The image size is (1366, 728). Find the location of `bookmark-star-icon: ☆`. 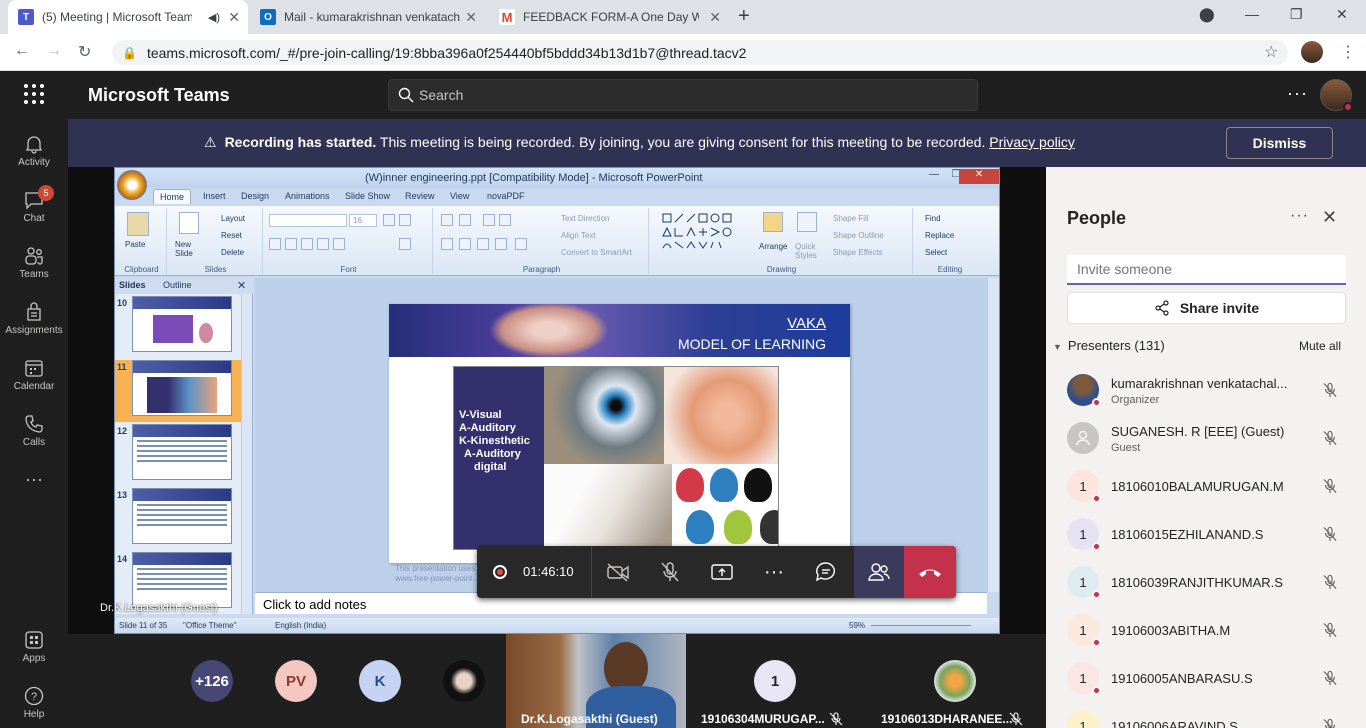

bookmark-star-icon: ☆ is located at coordinates (1271, 52).